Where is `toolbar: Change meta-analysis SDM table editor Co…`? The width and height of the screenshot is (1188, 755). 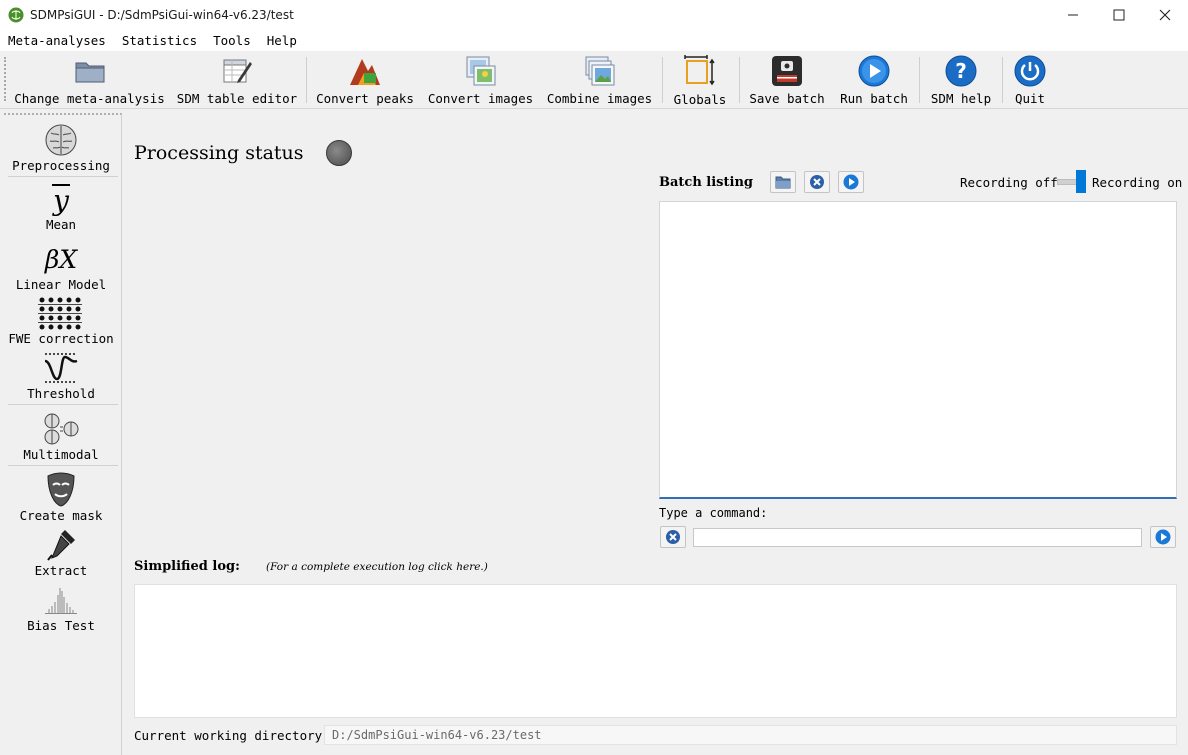
toolbar: Change meta-analysis SDM table editor Co… is located at coordinates (594, 80).